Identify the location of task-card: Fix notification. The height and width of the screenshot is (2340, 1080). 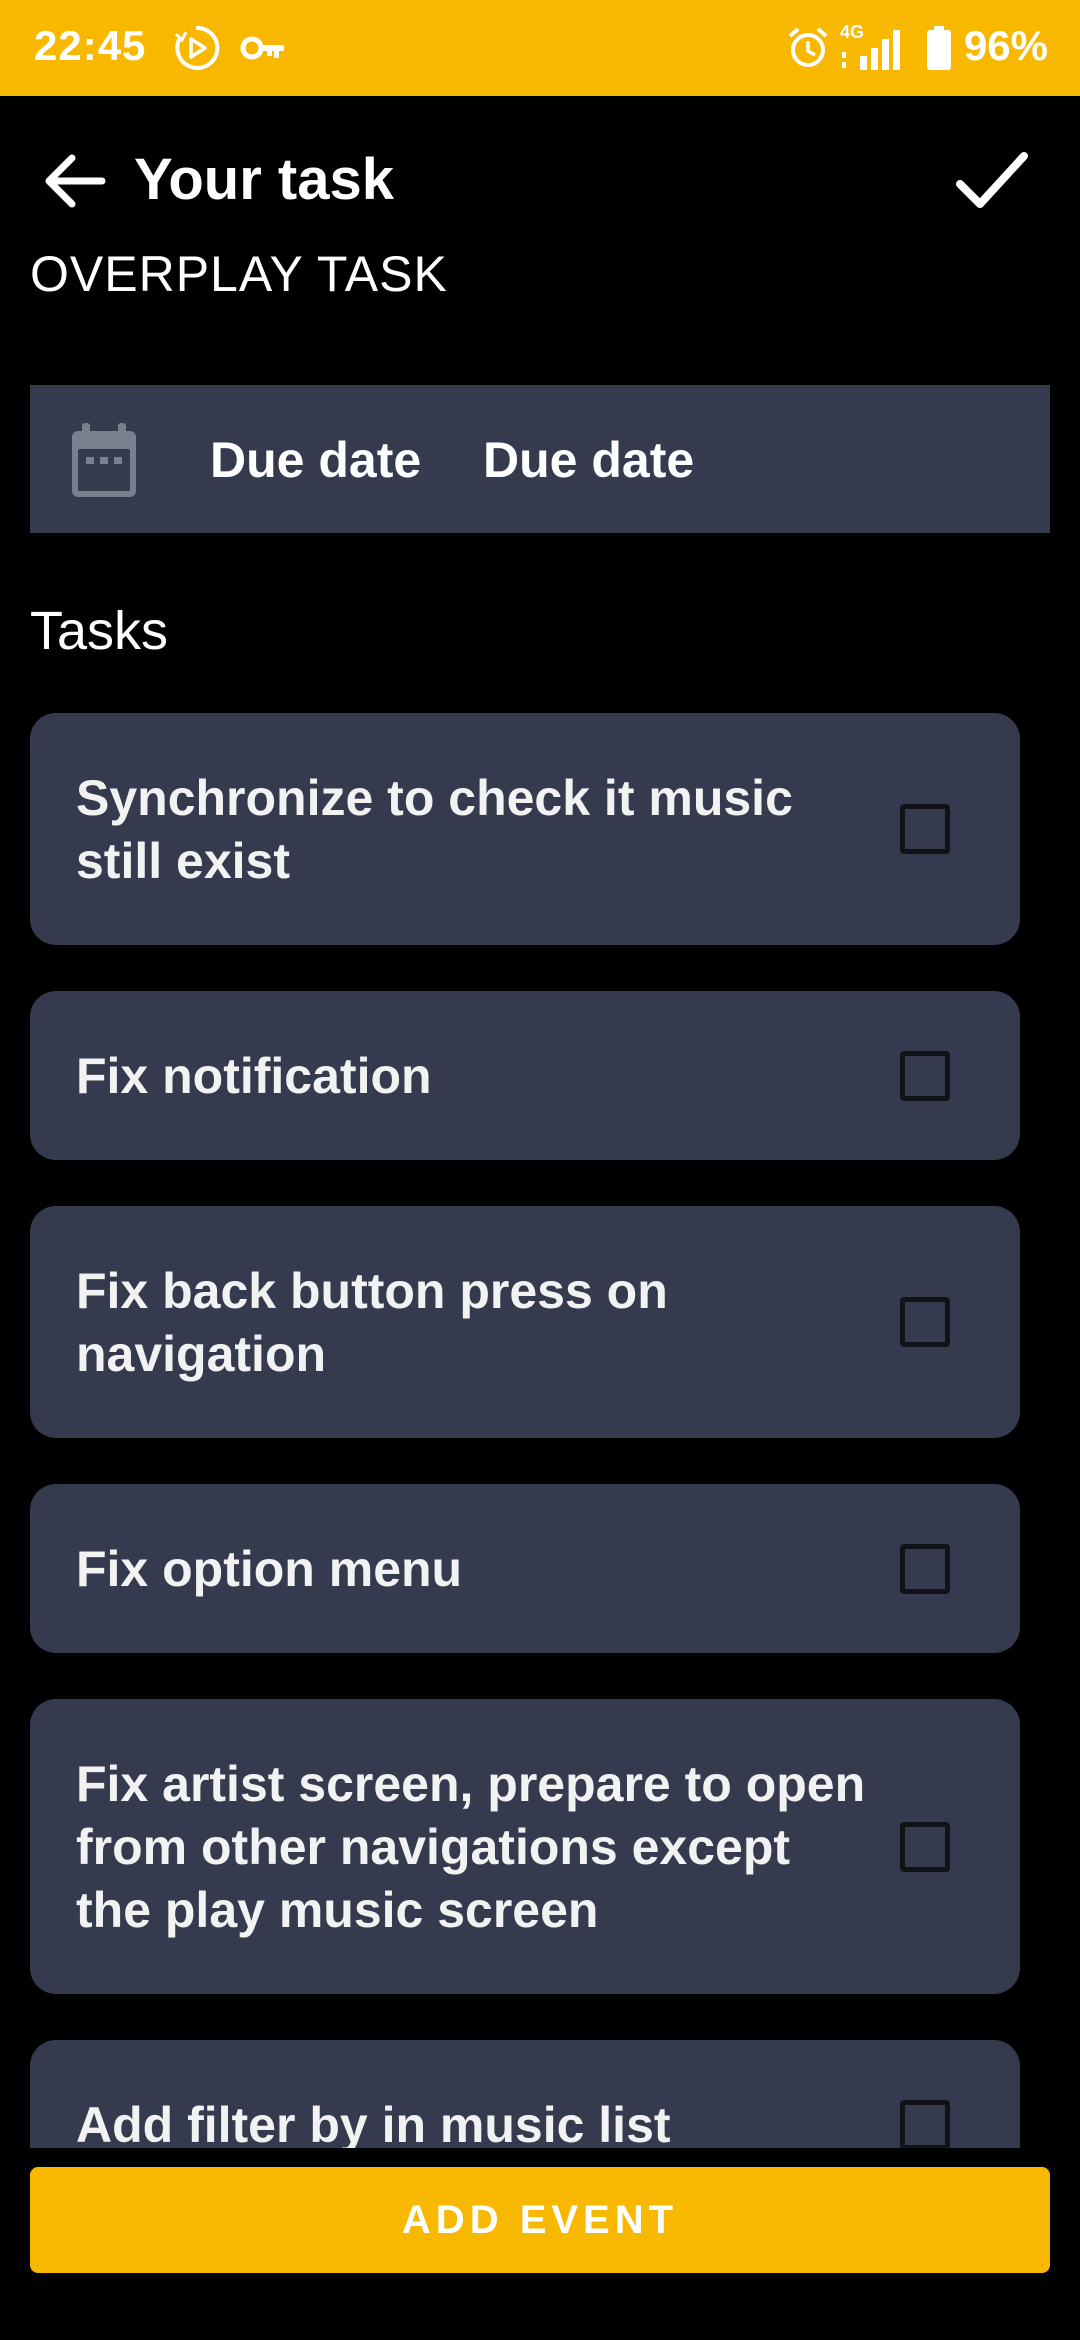
(525, 1075).